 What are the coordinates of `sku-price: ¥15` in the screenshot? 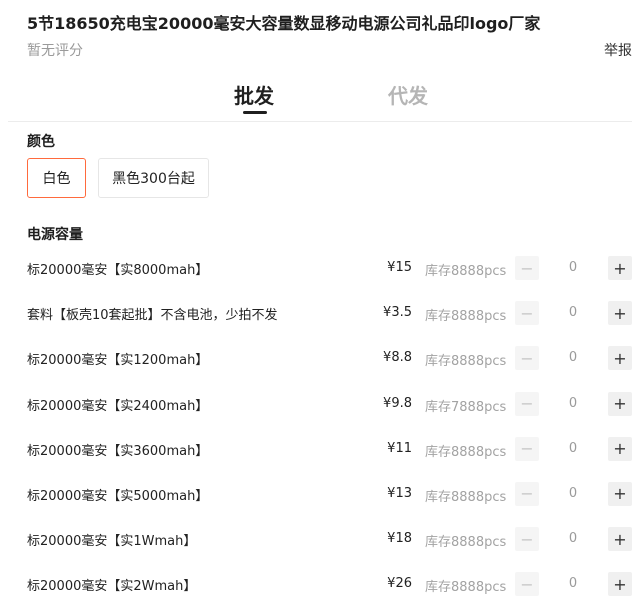 It's located at (399, 267).